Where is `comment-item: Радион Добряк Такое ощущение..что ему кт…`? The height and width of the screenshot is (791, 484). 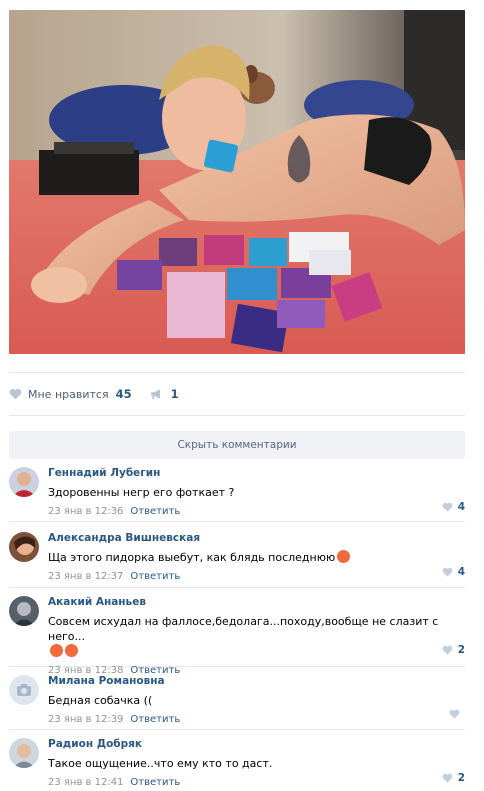
comment-item: Радион Добряк Такое ощущение..что ему кт… is located at coordinates (237, 764).